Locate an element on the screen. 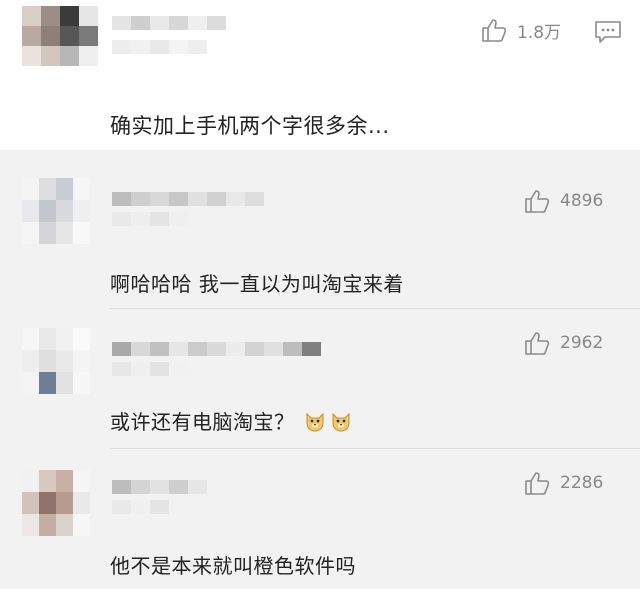  like-button: 1.8万 is located at coordinates (521, 30).